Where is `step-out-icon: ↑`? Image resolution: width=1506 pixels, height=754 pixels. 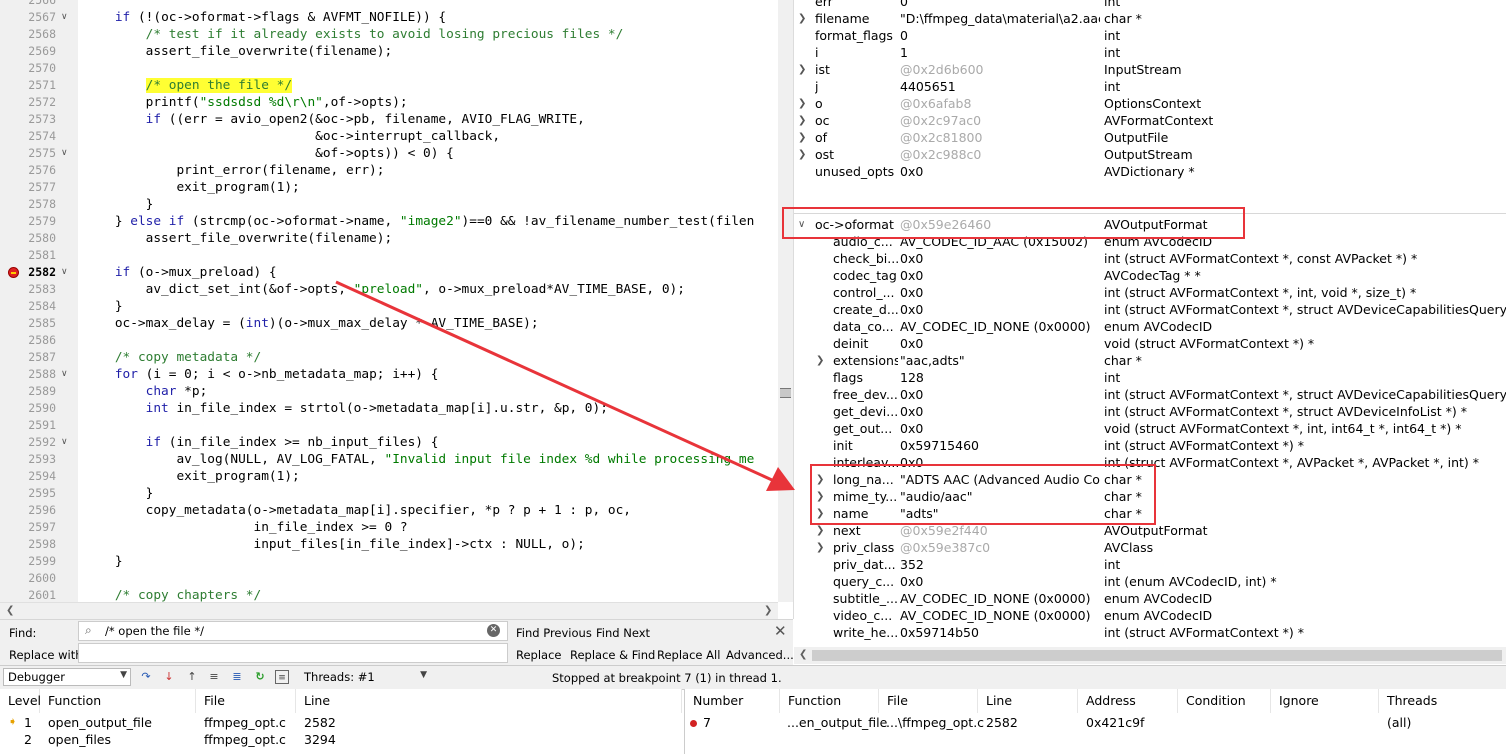 step-out-icon: ↑ is located at coordinates (192, 677).